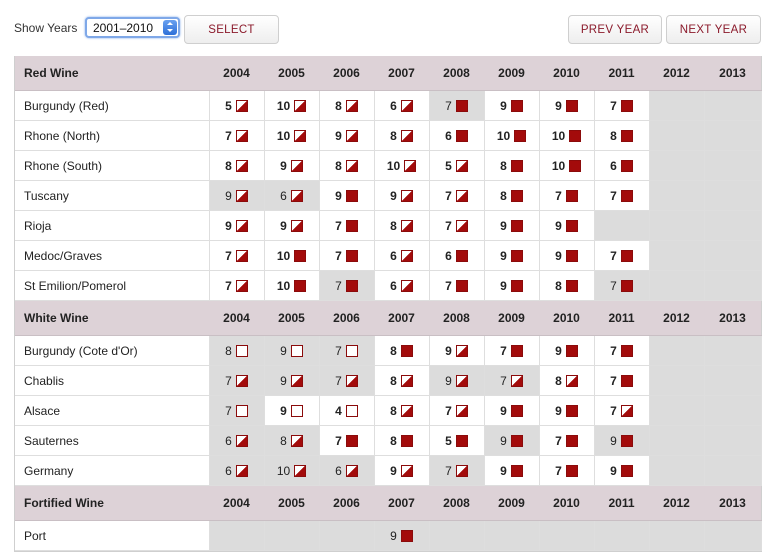 This screenshot has width=772, height=552. Describe the element at coordinates (112, 225) in the screenshot. I see `region-name: Rioja` at that location.